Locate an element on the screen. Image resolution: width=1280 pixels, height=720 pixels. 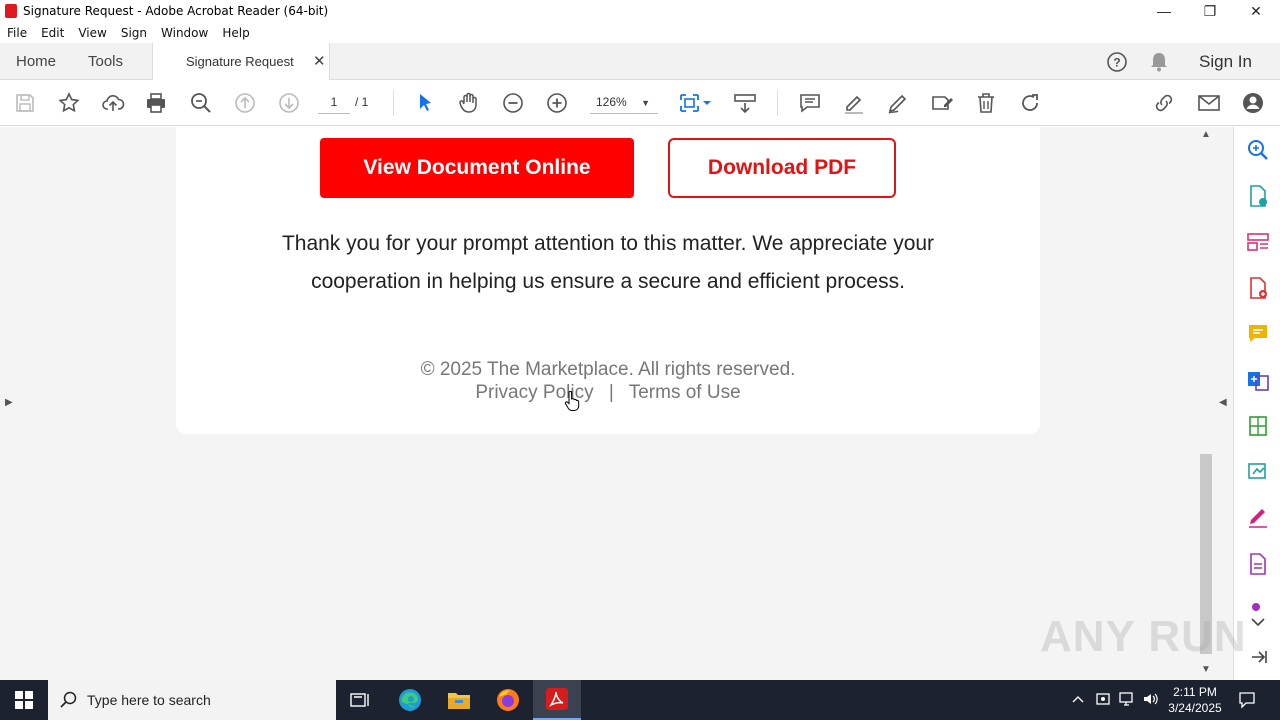
close-tab-icon: ✕ is located at coordinates (319, 61).